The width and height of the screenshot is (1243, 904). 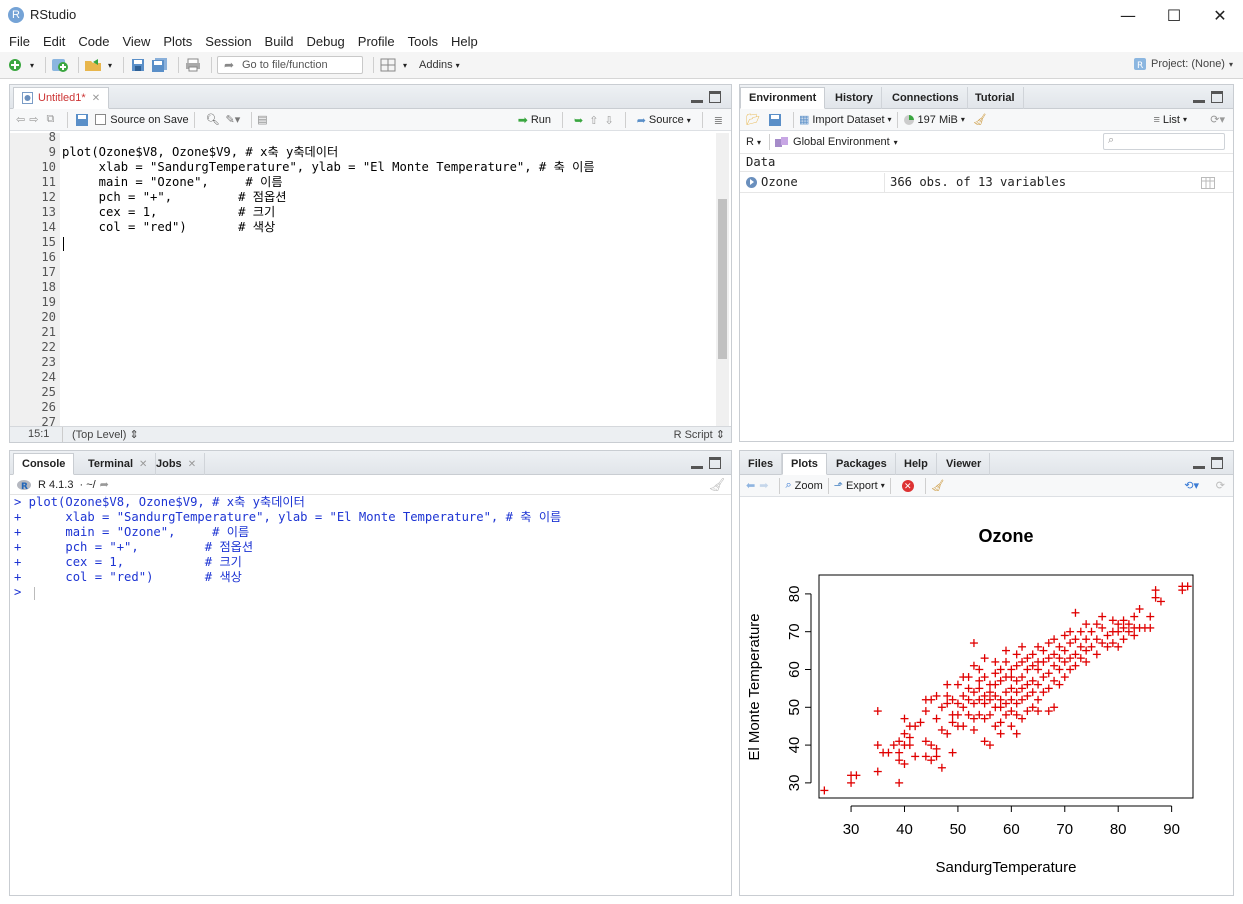 What do you see at coordinates (986, 183) in the screenshot?
I see `environment-row: Ozone 366 obs. of 13 variables` at bounding box center [986, 183].